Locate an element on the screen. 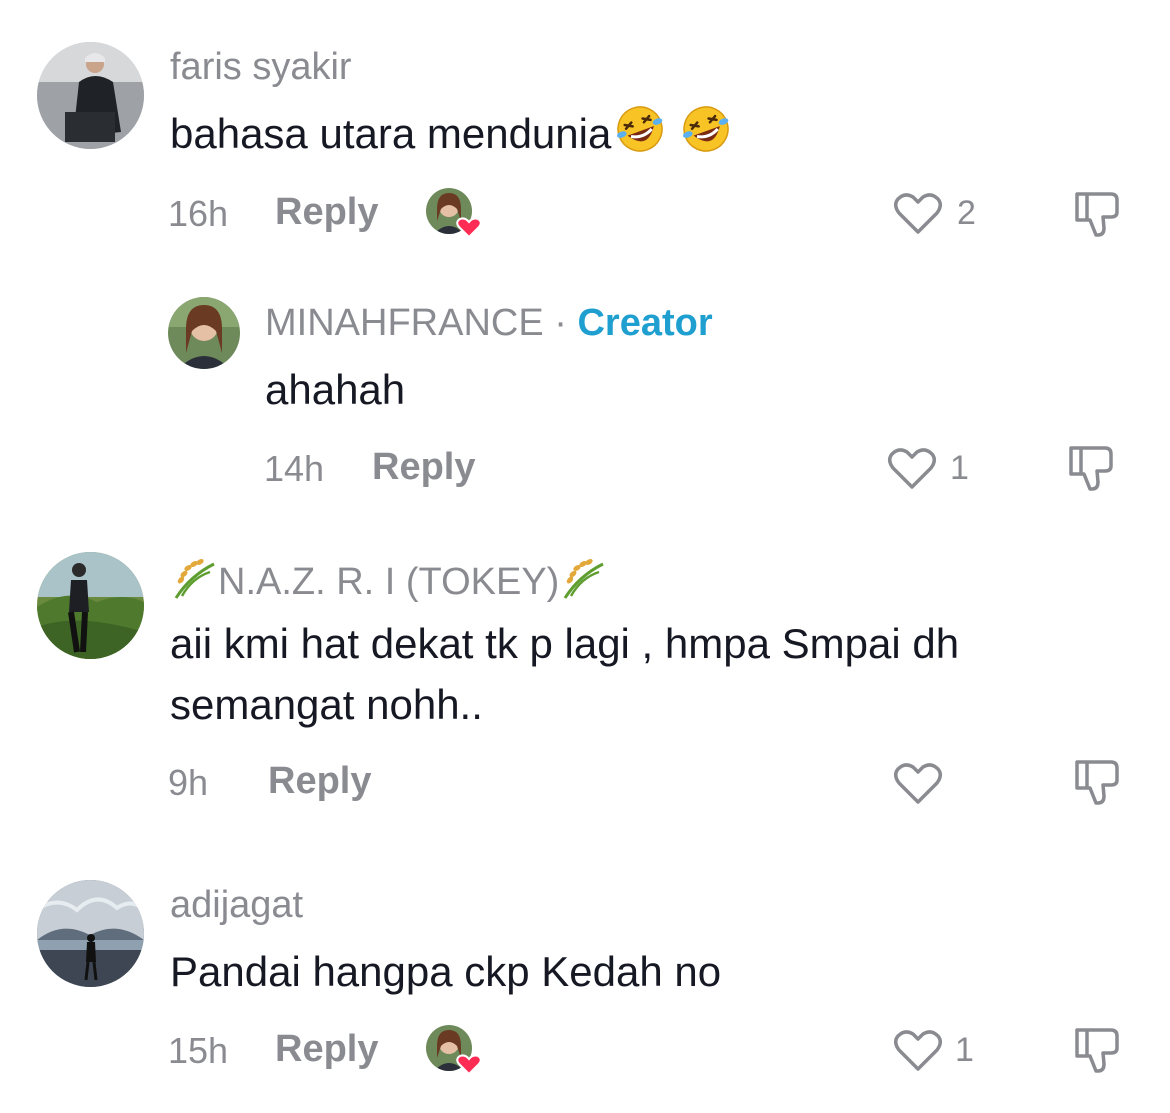 The image size is (1170, 1113). comment-time: 16h is located at coordinates (198, 213).